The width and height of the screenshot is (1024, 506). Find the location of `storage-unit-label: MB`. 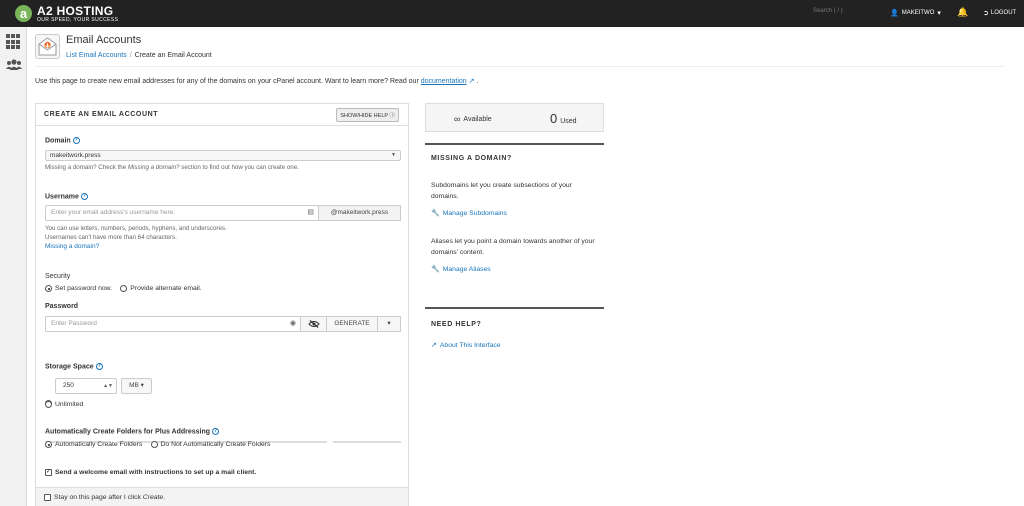

storage-unit-label: MB is located at coordinates (134, 385).